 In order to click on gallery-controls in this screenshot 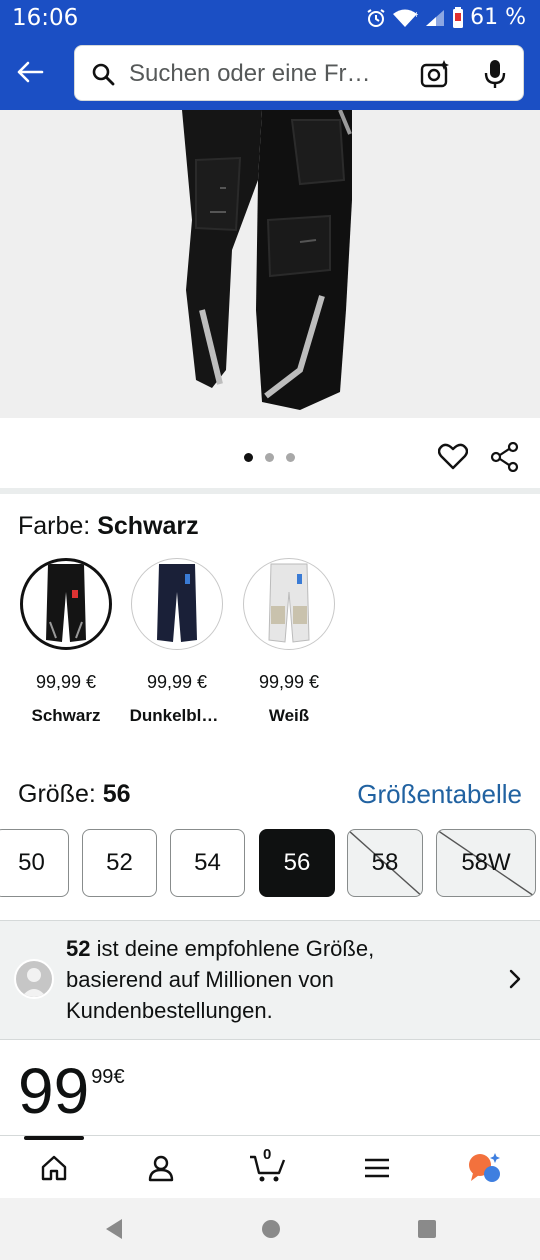, I will do `click(270, 453)`.